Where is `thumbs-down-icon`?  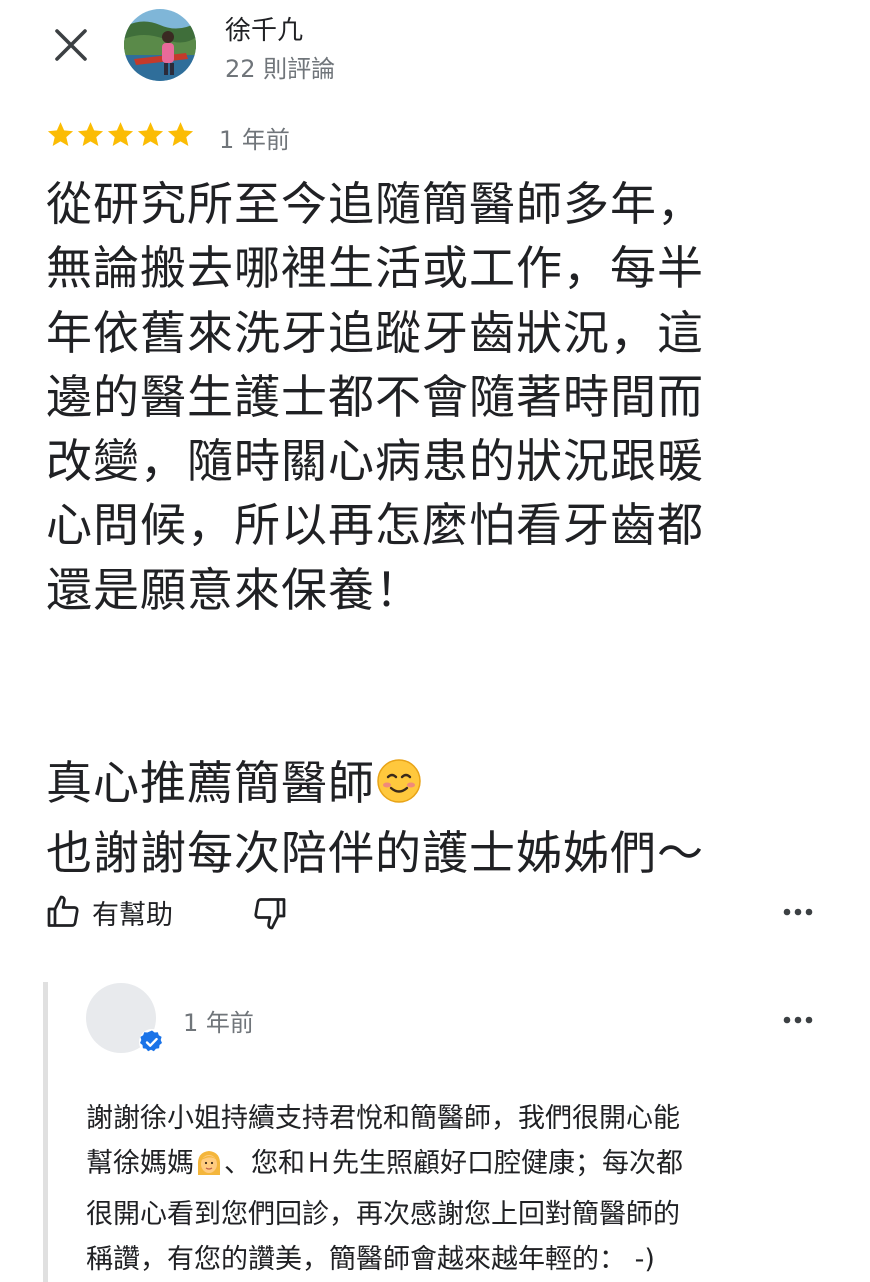 thumbs-down-icon is located at coordinates (270, 914).